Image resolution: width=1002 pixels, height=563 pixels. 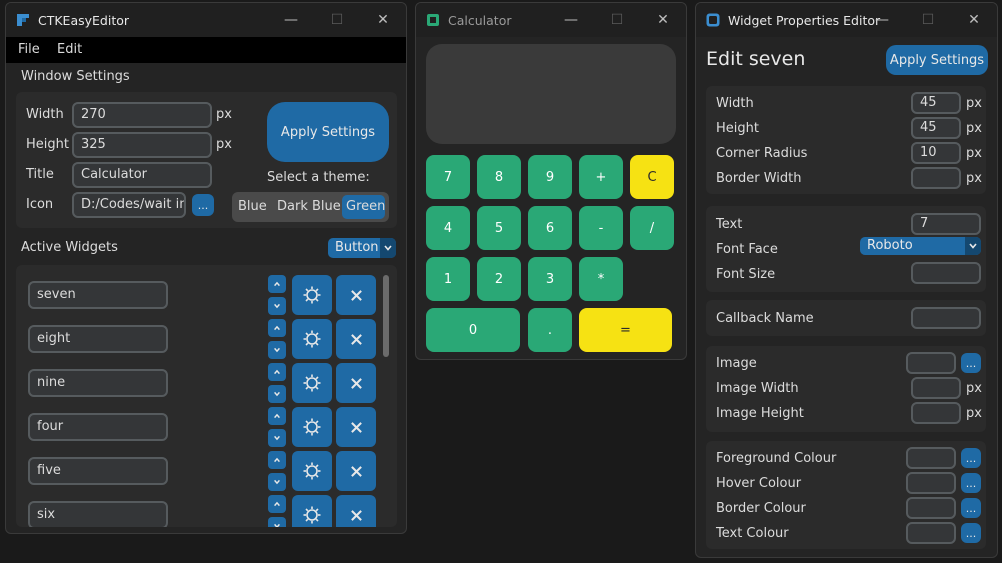 I want to click on corner-radius-label: Corner Radius, so click(x=762, y=153).